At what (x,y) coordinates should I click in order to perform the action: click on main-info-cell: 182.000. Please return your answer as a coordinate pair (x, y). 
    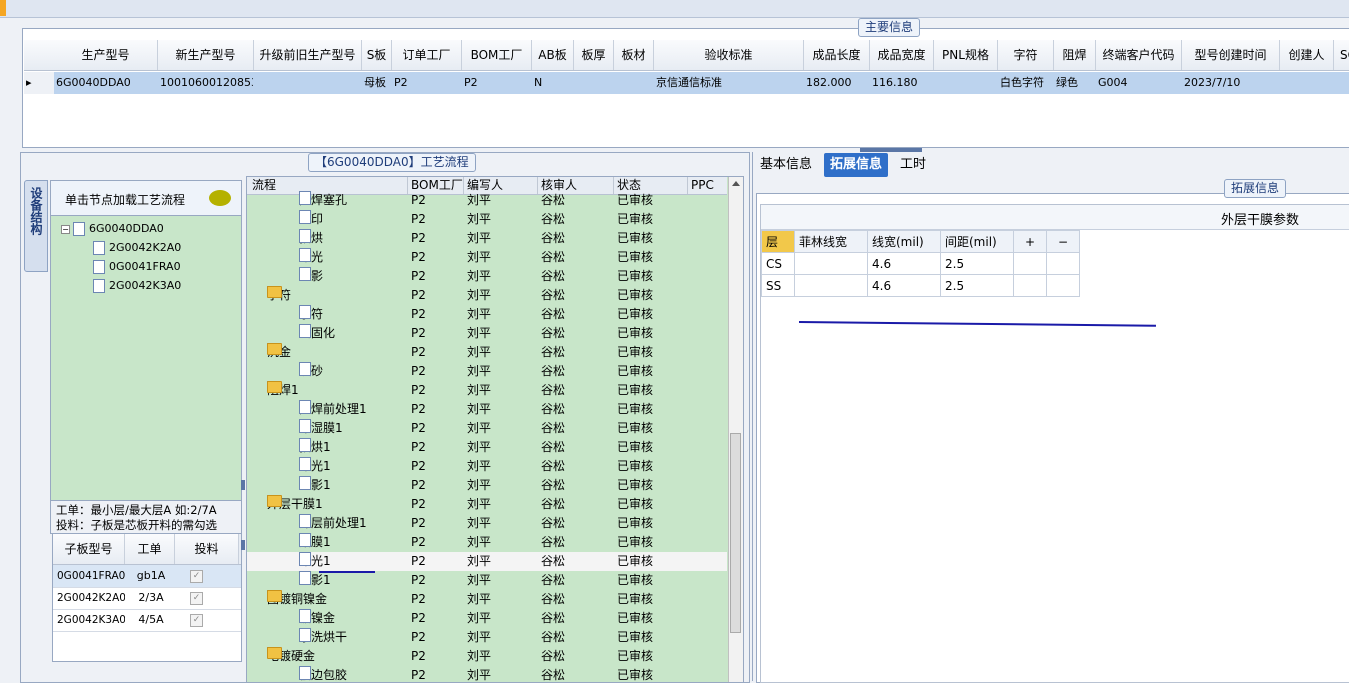
    Looking at the image, I should click on (836, 83).